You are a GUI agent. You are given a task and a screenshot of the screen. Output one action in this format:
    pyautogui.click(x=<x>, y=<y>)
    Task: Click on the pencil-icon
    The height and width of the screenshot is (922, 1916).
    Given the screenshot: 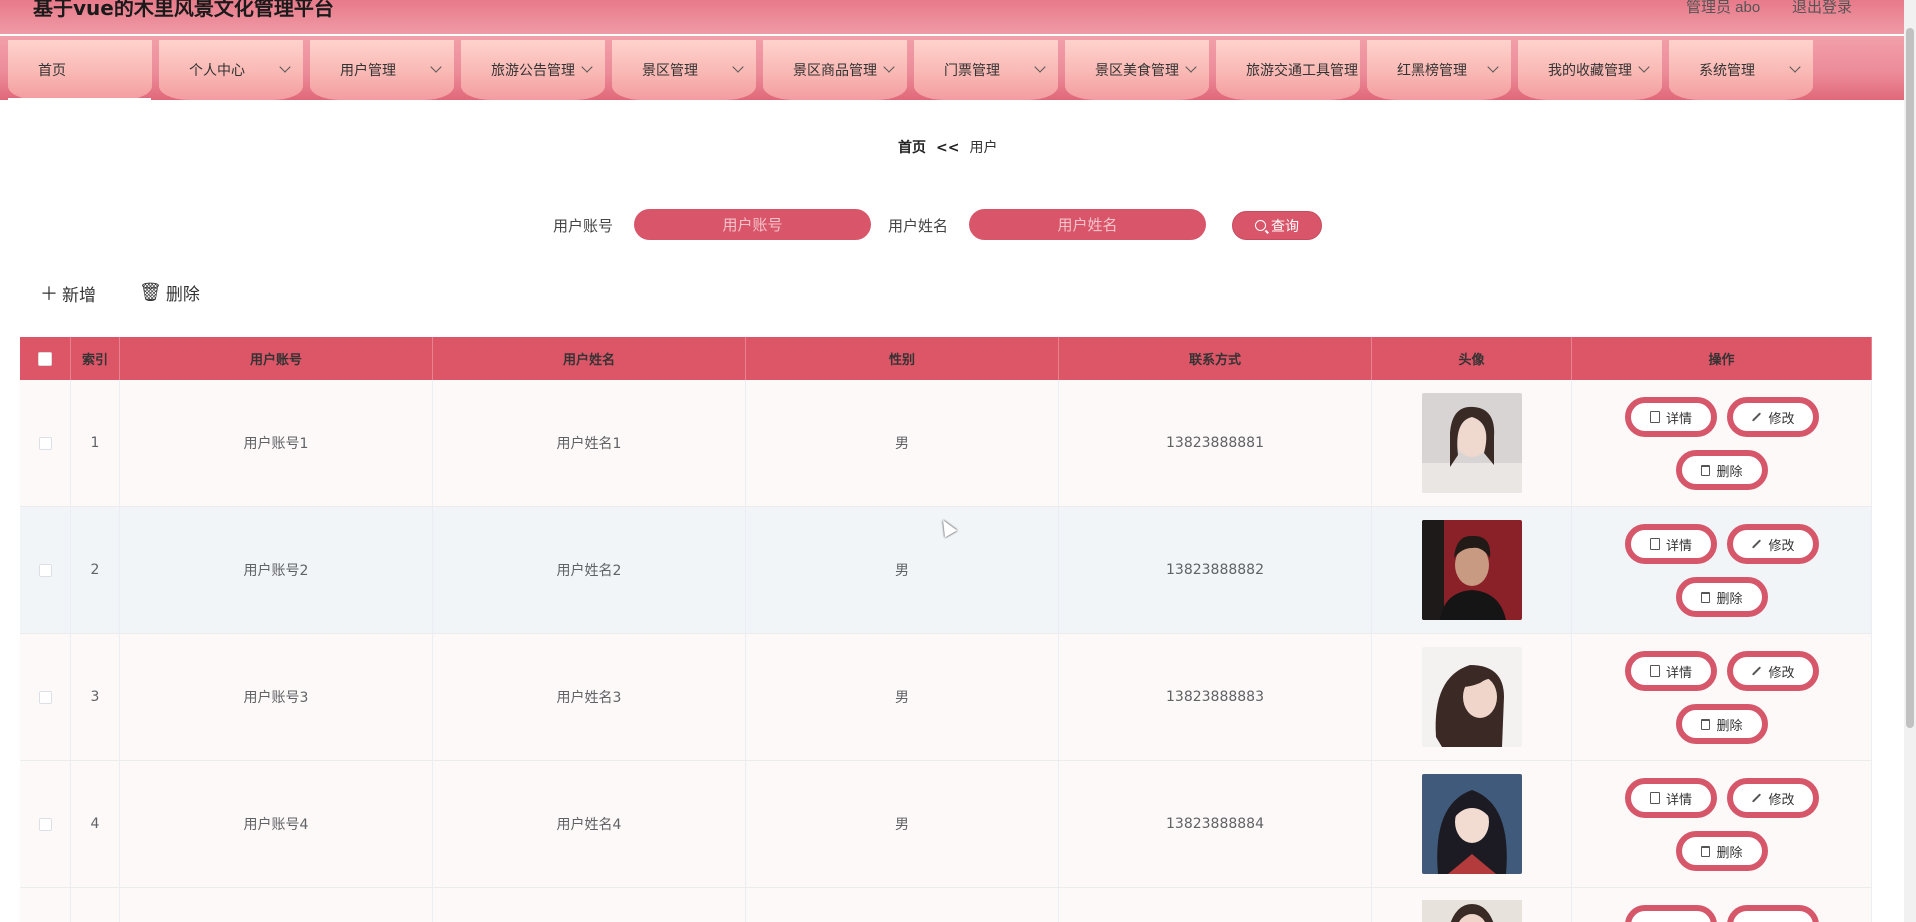 What is the action you would take?
    pyautogui.click(x=1757, y=417)
    